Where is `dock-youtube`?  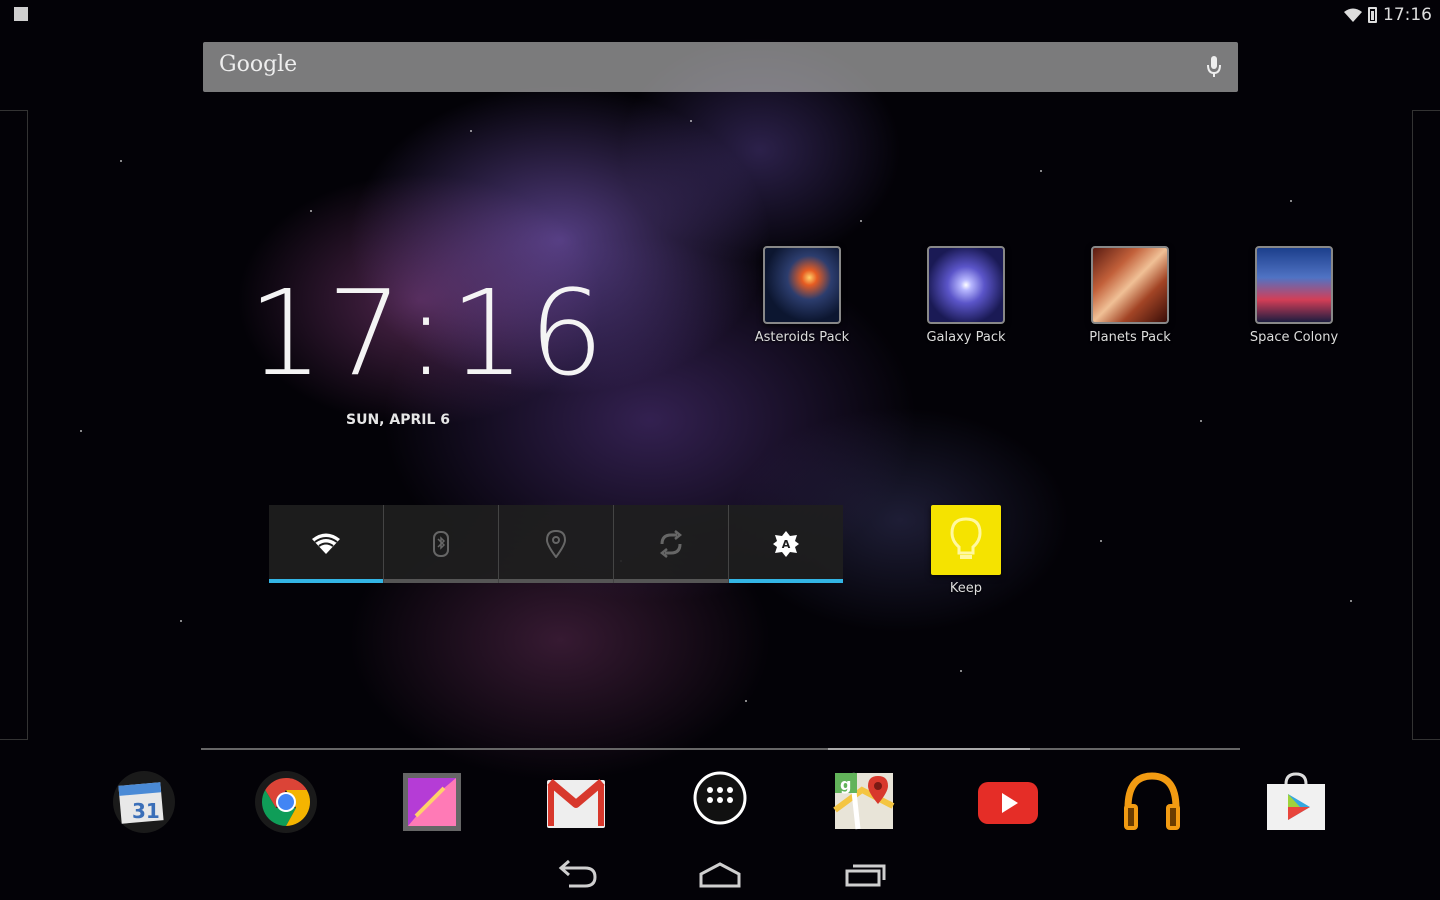 dock-youtube is located at coordinates (1008, 802).